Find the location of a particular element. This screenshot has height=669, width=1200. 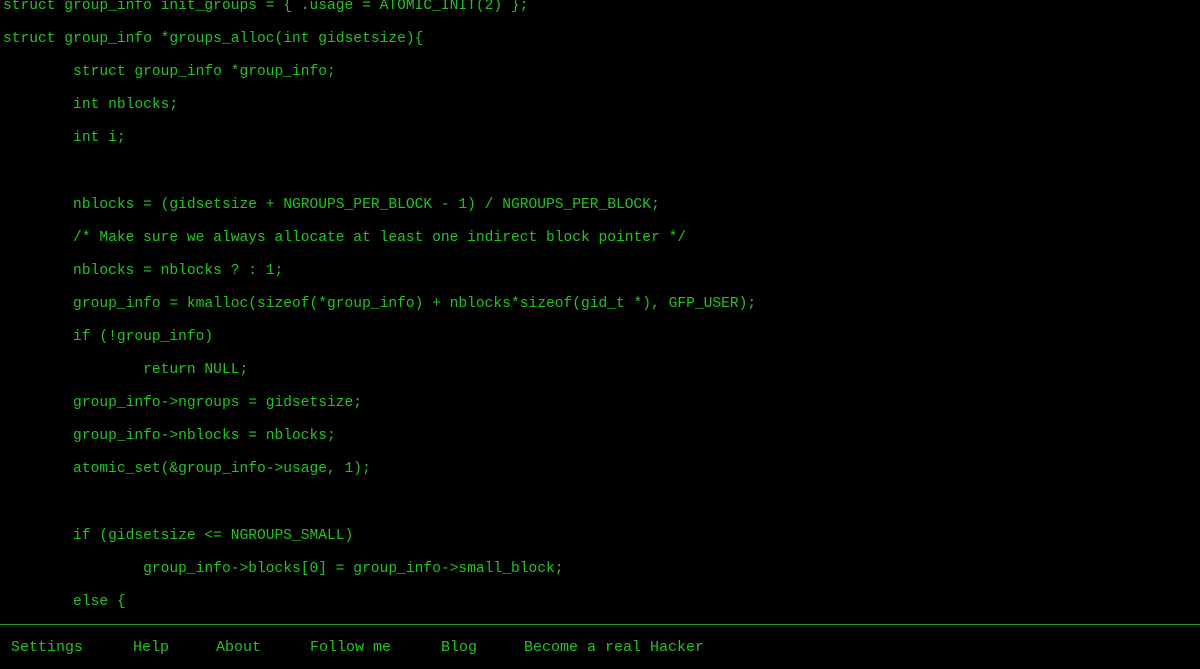

menu-blog: Blog is located at coordinates (459, 647).